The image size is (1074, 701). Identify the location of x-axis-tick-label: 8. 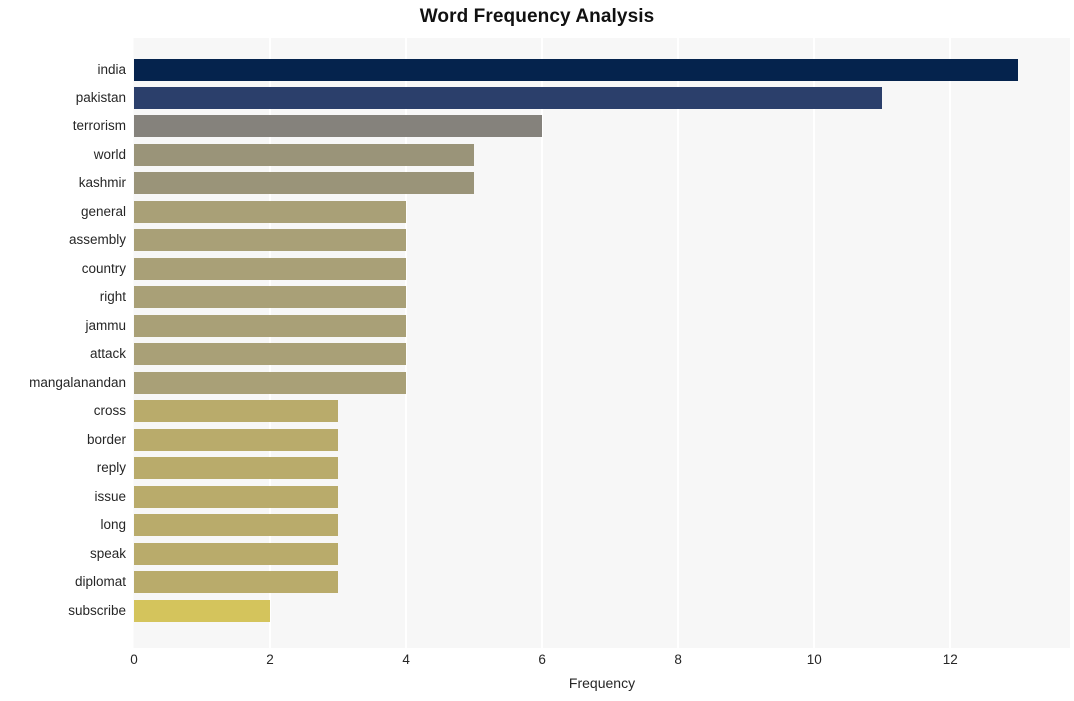
(678, 659).